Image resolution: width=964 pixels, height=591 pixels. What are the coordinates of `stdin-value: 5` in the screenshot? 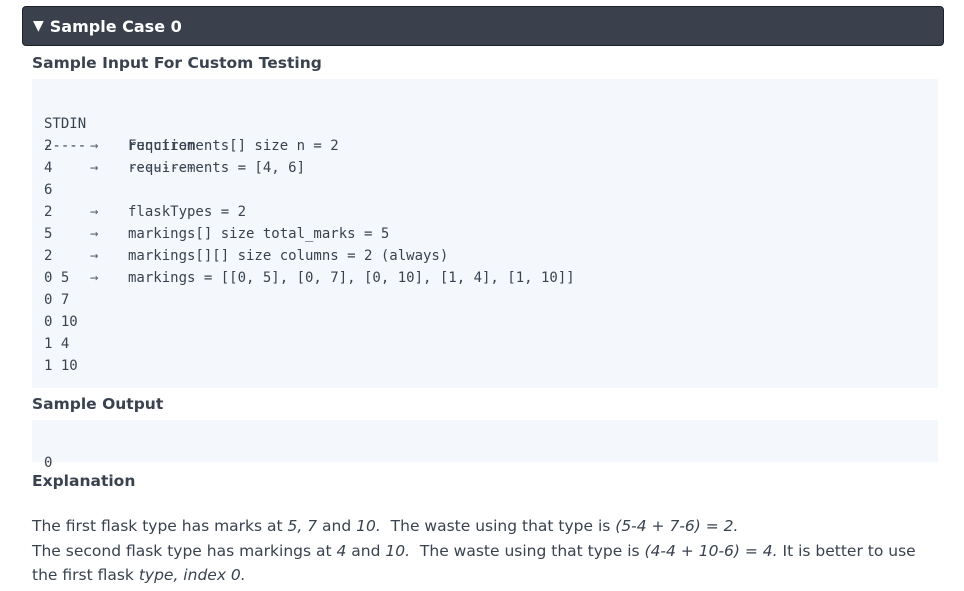 It's located at (48, 234).